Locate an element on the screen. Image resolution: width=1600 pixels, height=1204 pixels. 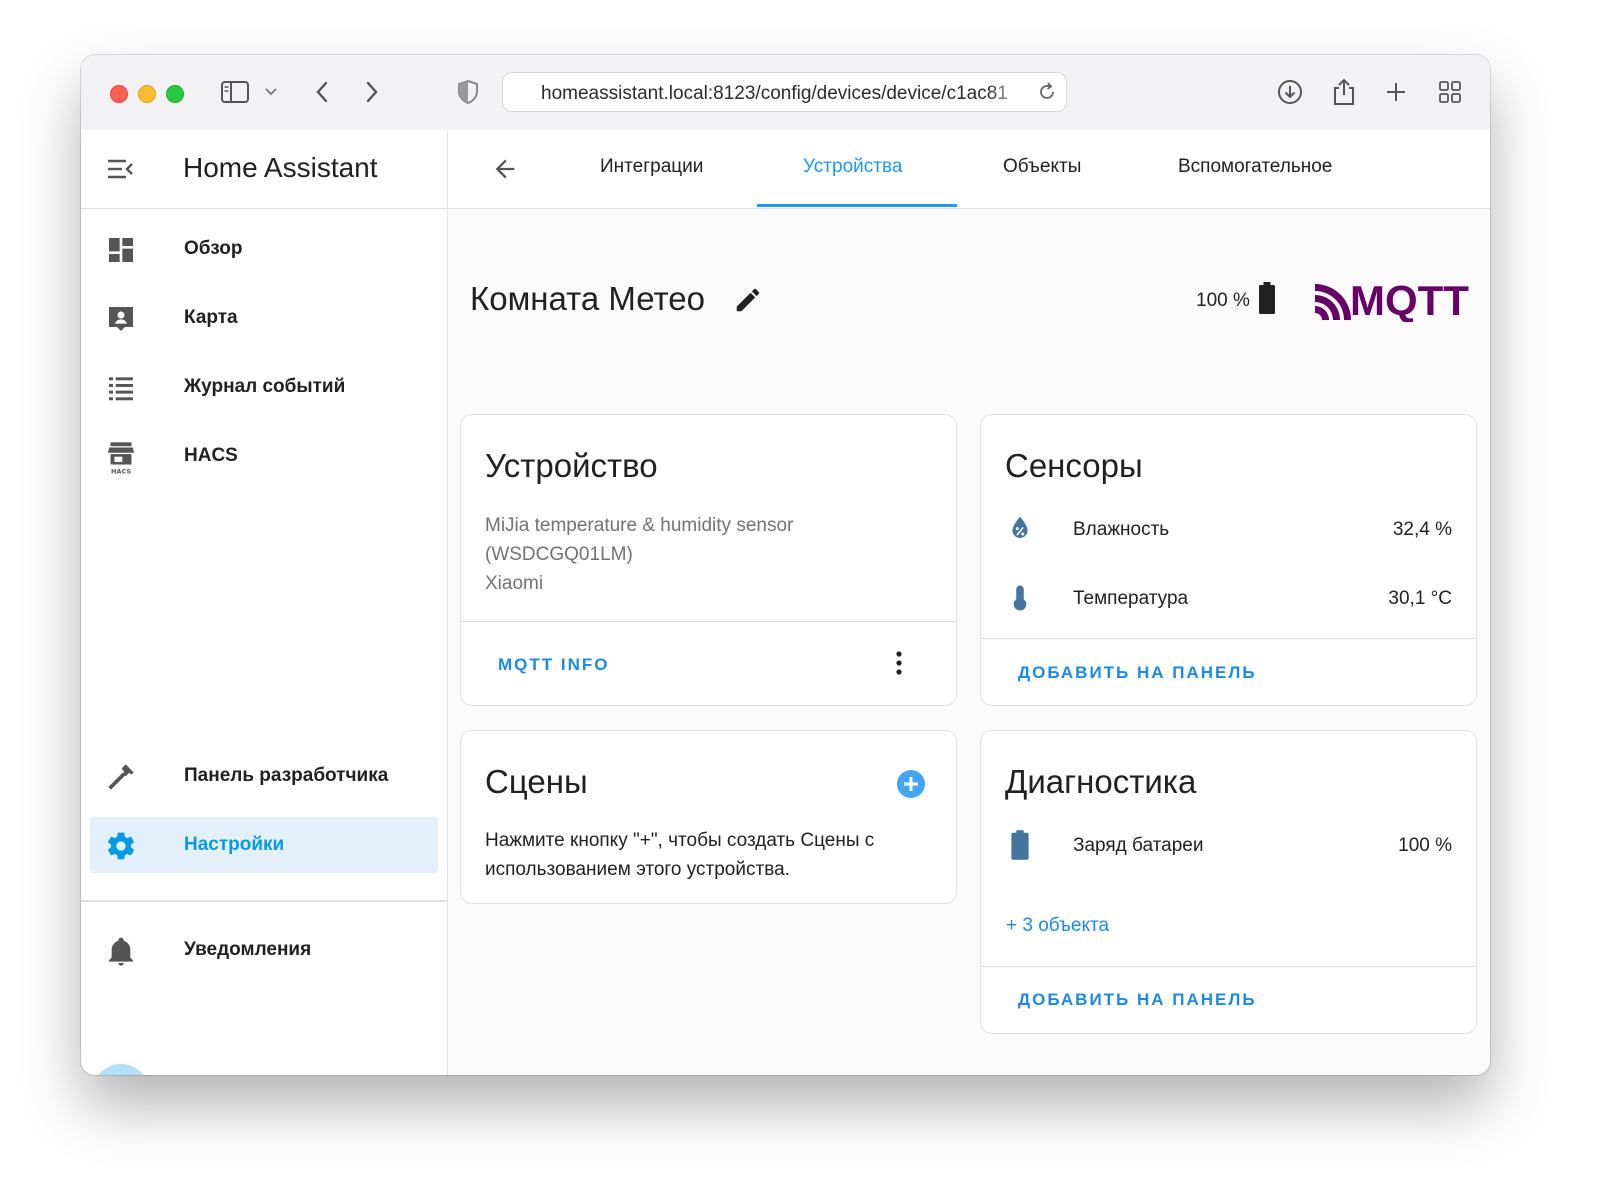
device-manufacturer: Xiaomi is located at coordinates (514, 583).